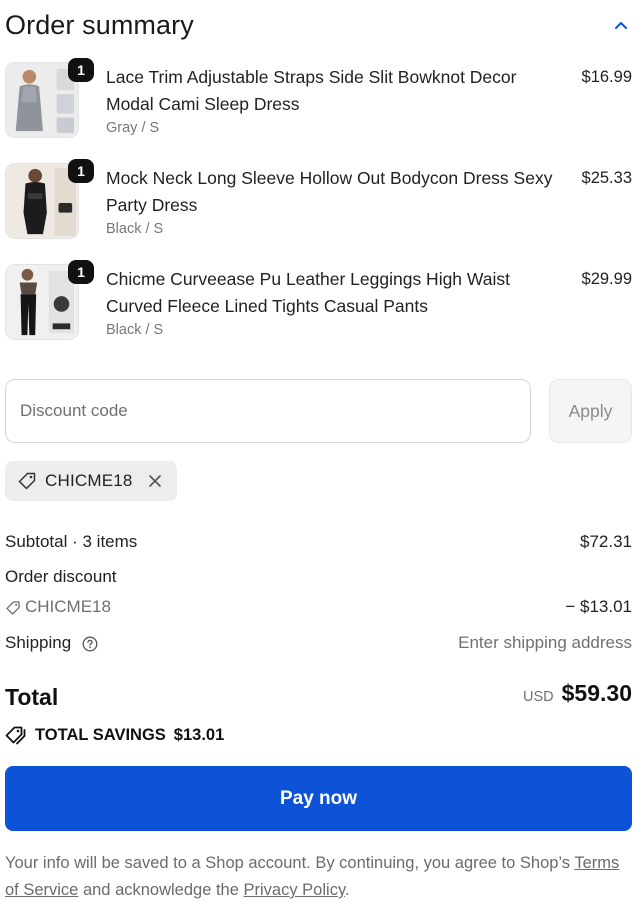 This screenshot has width=640, height=913. I want to click on applied-discount-chip: CHICME18, so click(91, 481).